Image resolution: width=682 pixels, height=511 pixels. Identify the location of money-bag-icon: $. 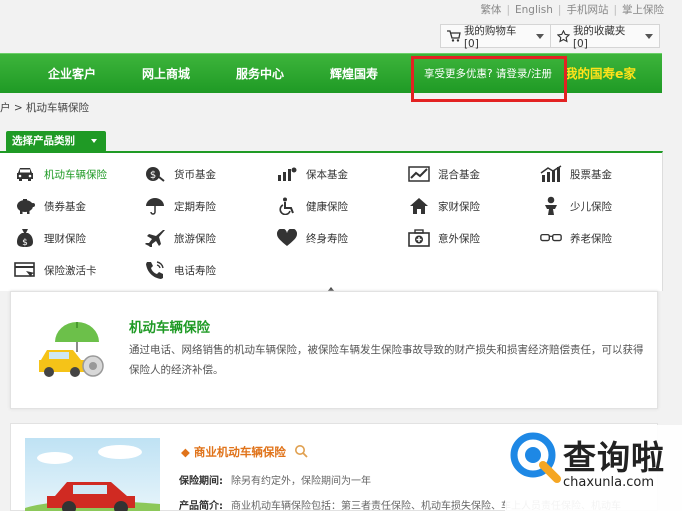
(155, 174).